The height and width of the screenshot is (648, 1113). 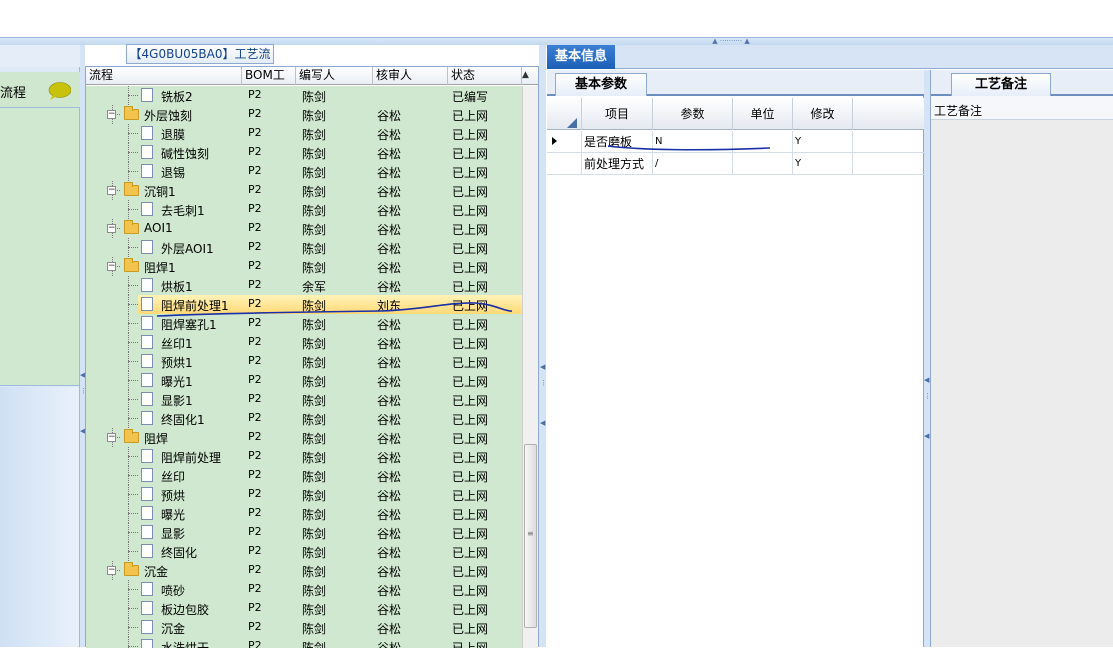 I want to click on tree-node-label: 曝光, so click(x=173, y=514).